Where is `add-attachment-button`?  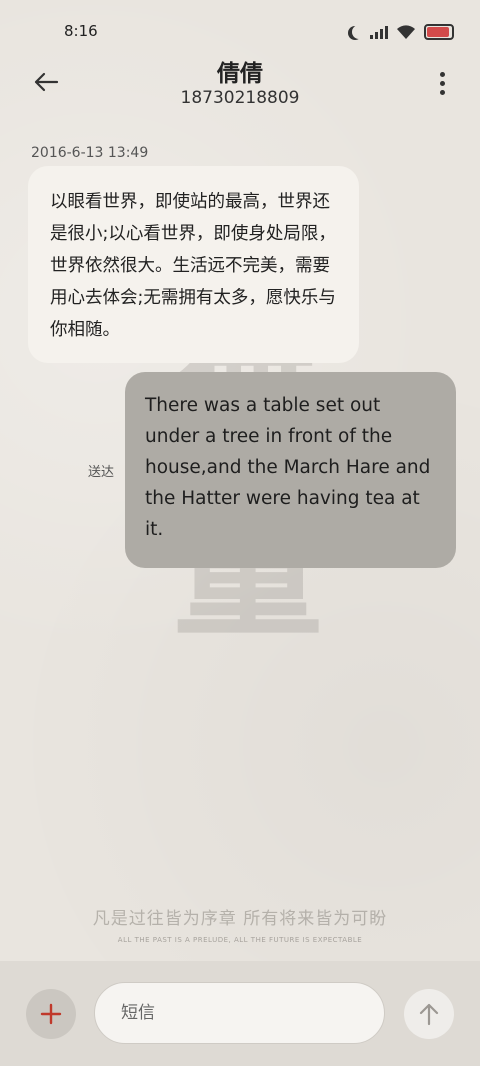 add-attachment-button is located at coordinates (51, 1014).